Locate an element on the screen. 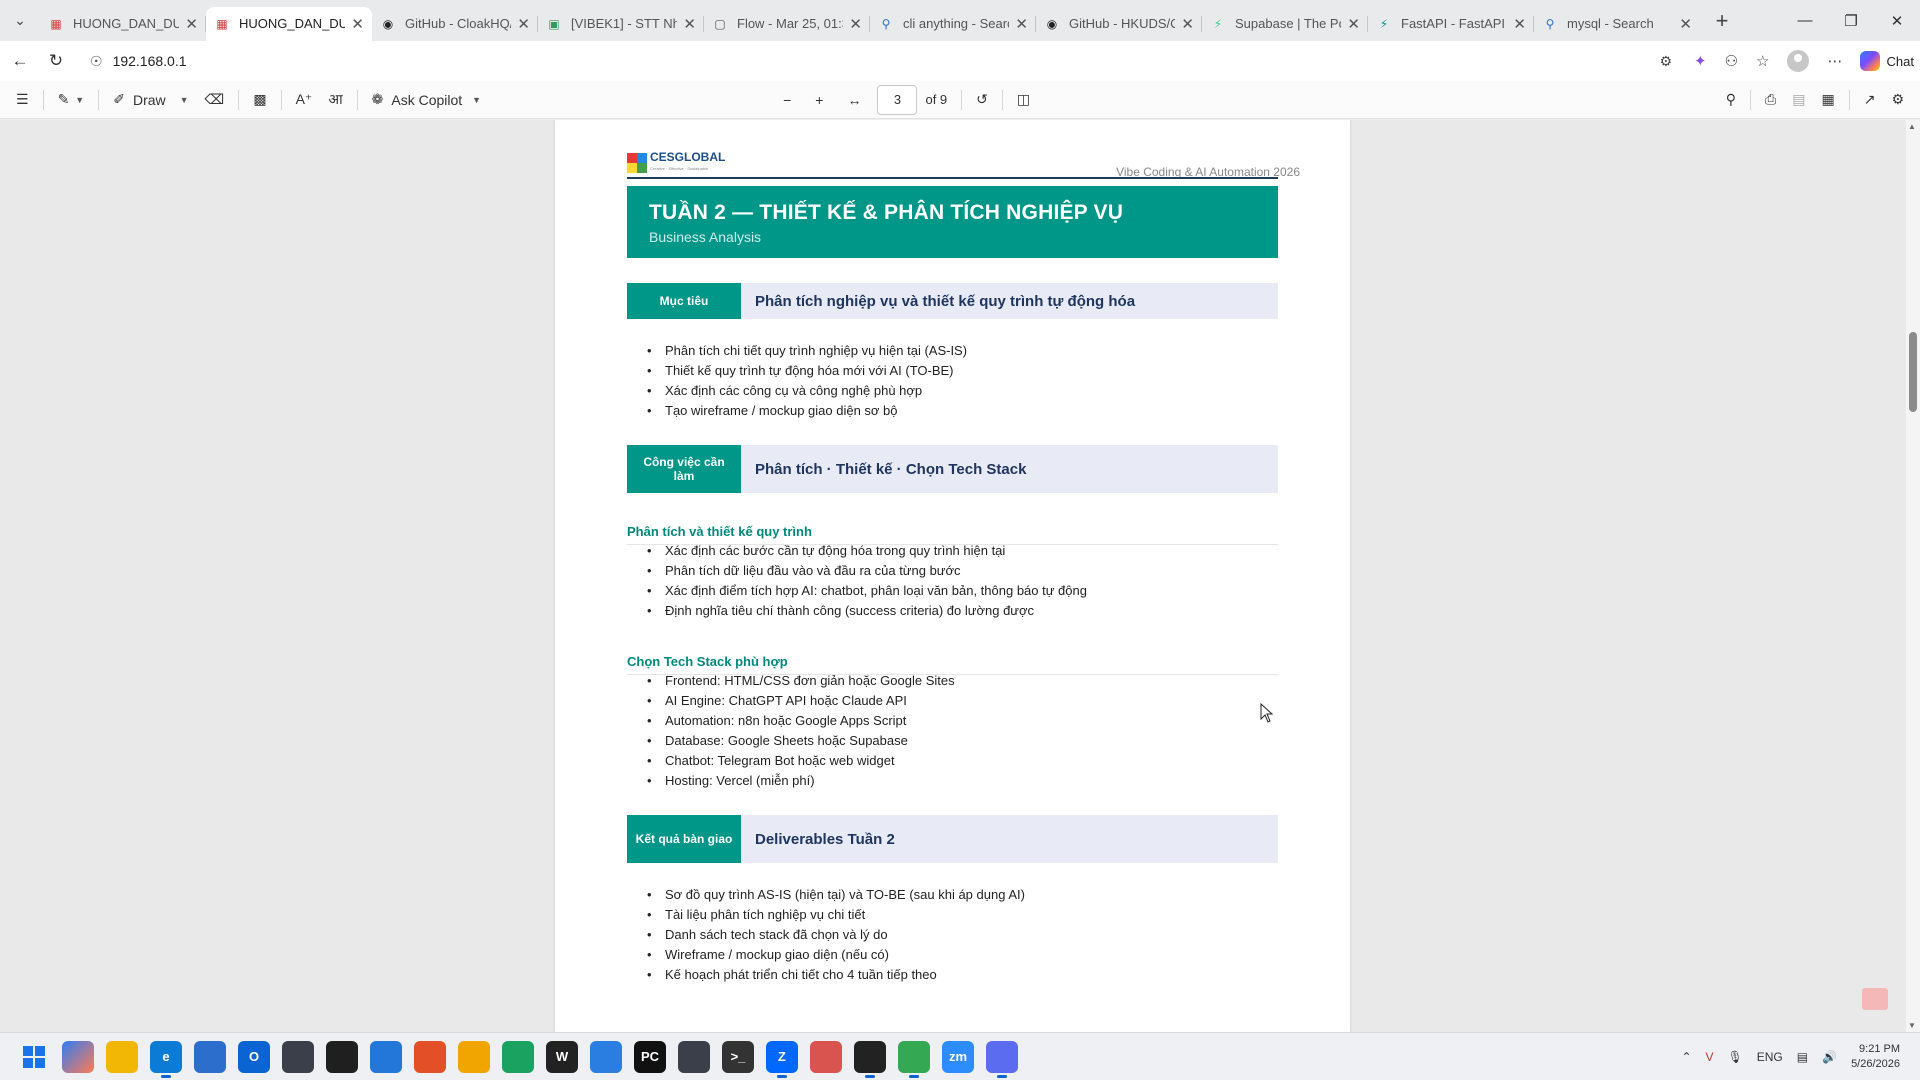  search-app-icon is located at coordinates (474, 1056).